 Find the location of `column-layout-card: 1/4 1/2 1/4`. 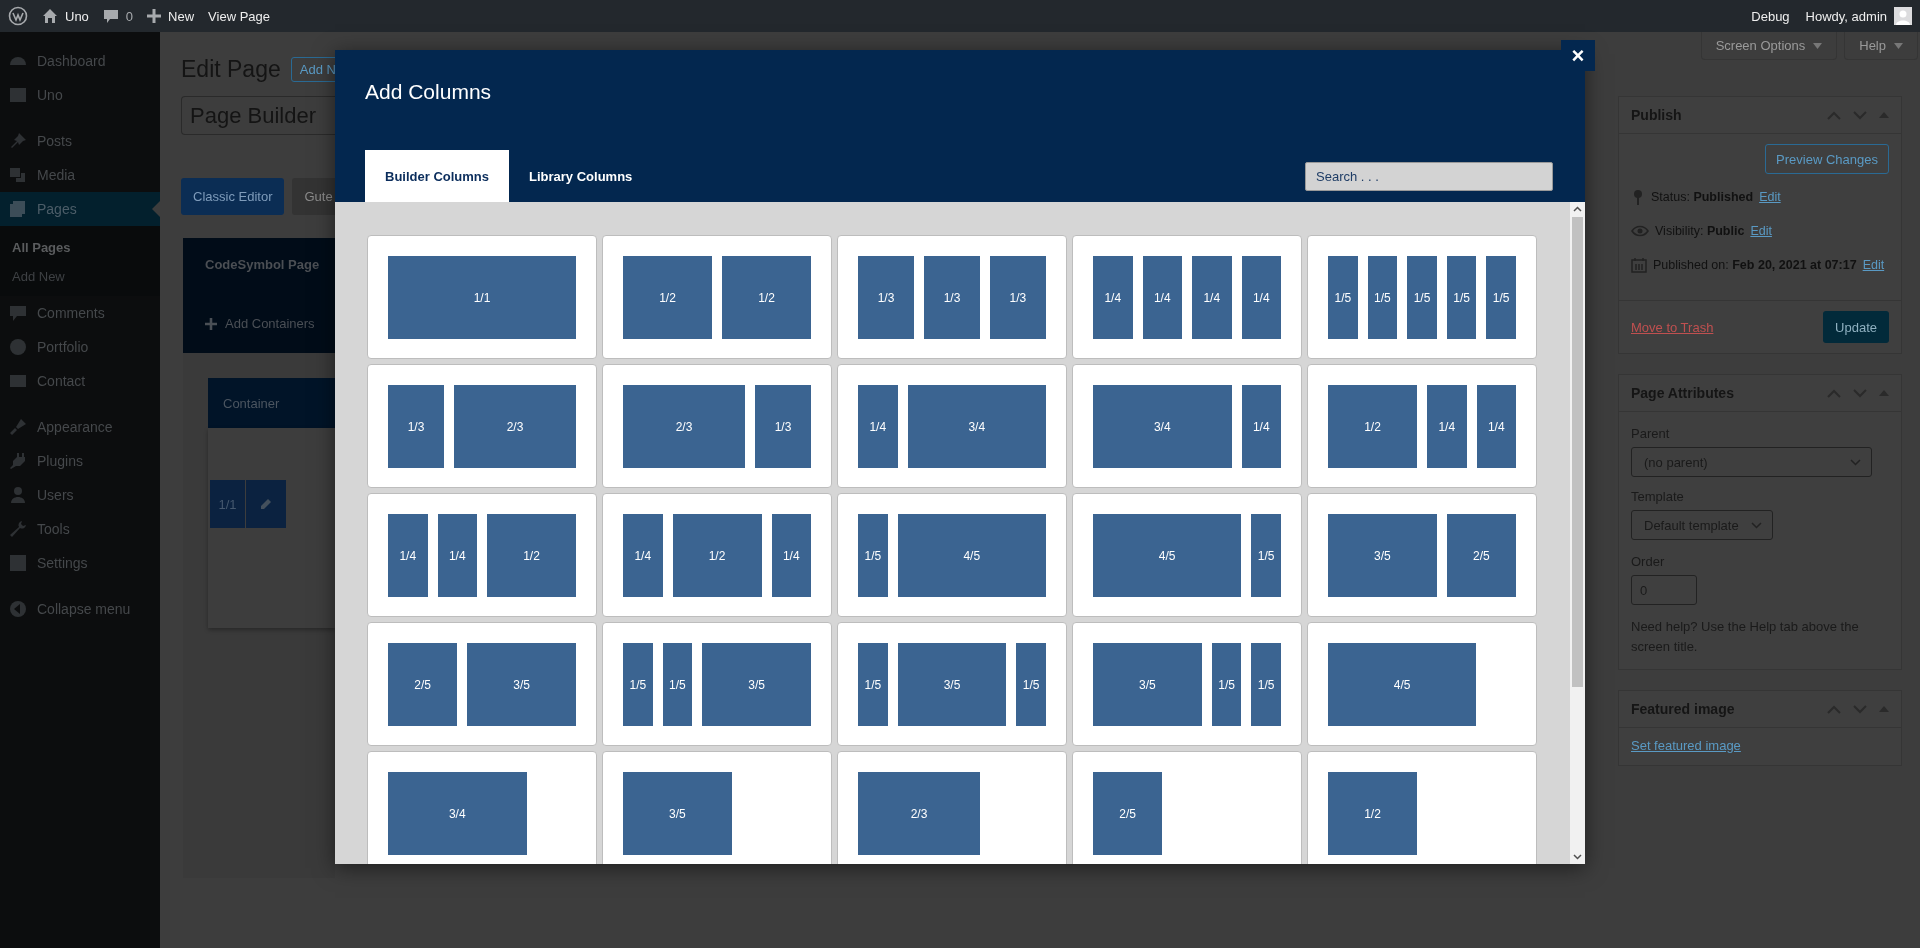

column-layout-card: 1/4 1/2 1/4 is located at coordinates (717, 555).